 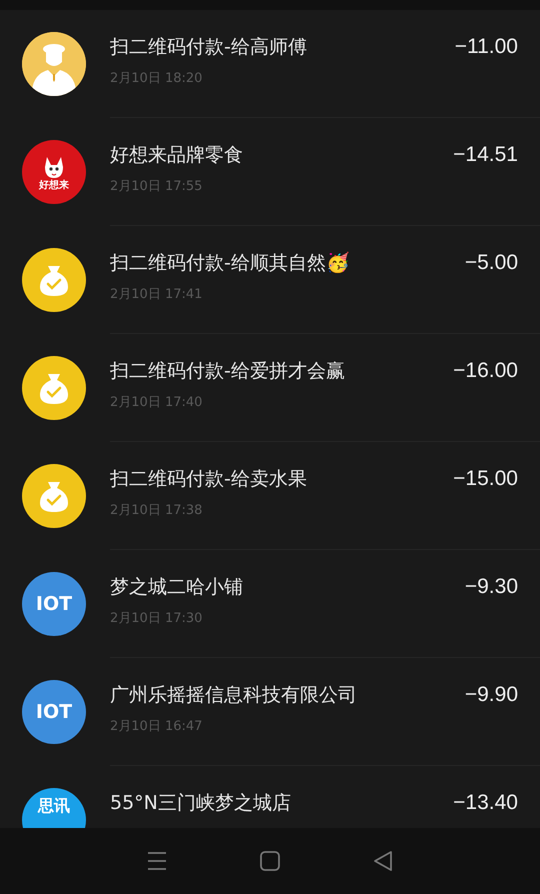 What do you see at coordinates (485, 371) in the screenshot?
I see `transaction-amount: −16.00` at bounding box center [485, 371].